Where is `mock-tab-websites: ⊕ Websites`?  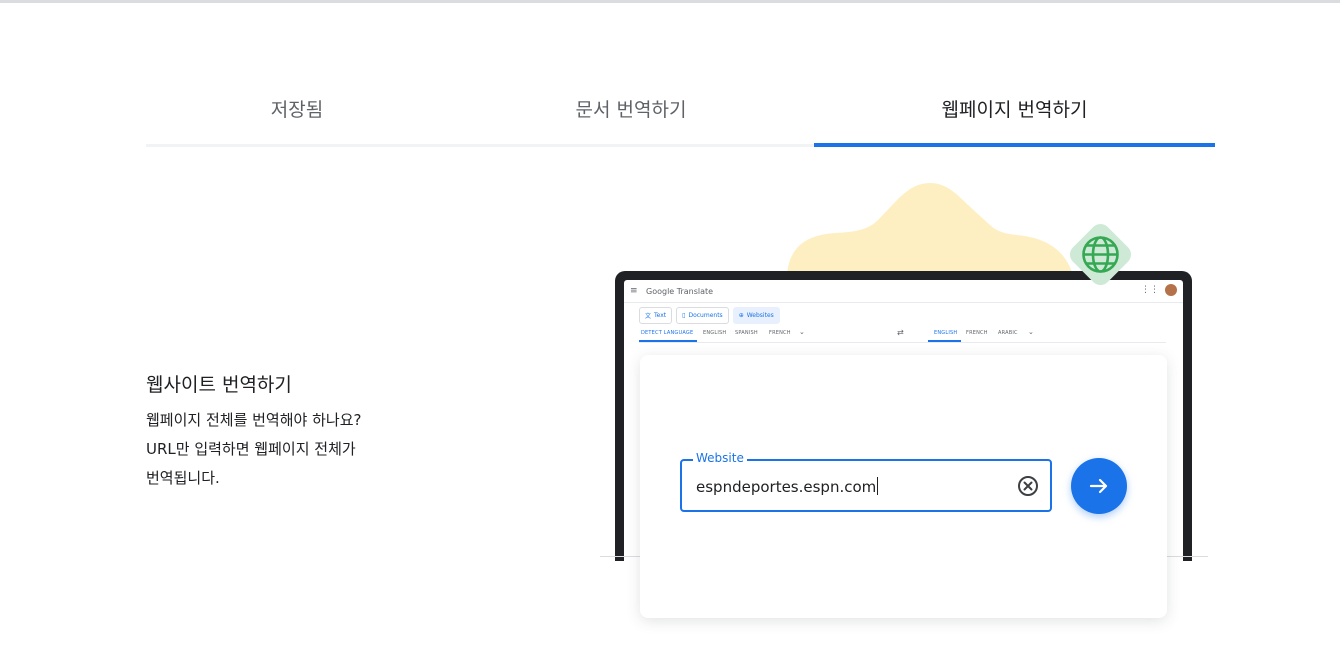 mock-tab-websites: ⊕ Websites is located at coordinates (756, 315).